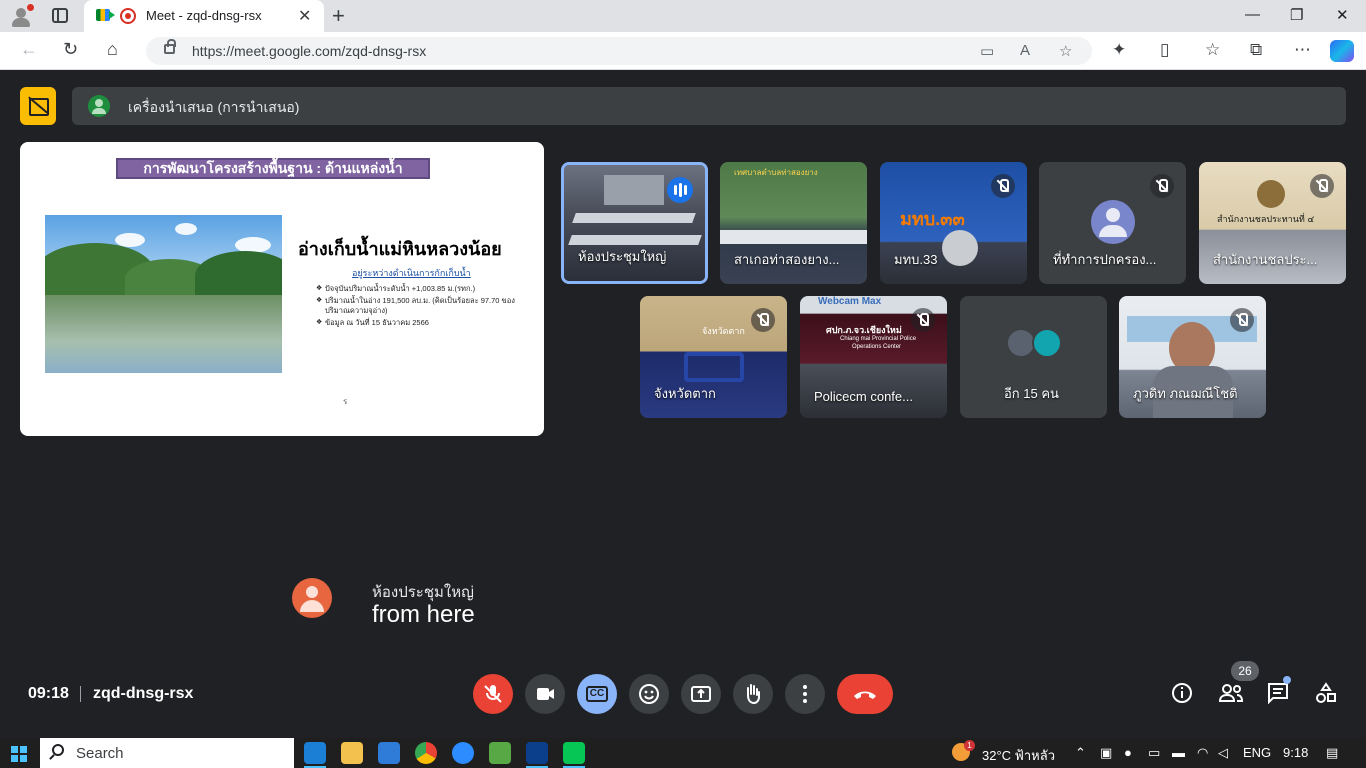 This screenshot has width=1366, height=768. What do you see at coordinates (1119, 50) in the screenshot?
I see `extensions-icon: ✦` at bounding box center [1119, 50].